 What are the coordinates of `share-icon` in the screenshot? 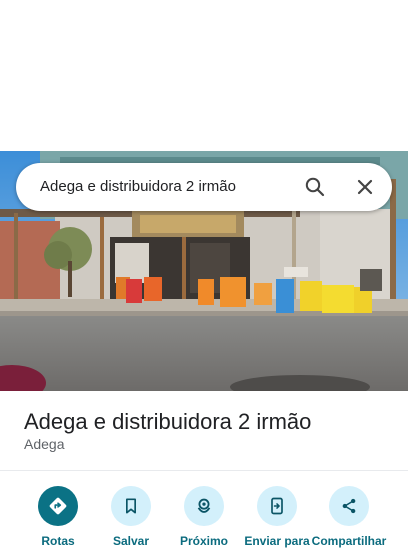 It's located at (349, 506).